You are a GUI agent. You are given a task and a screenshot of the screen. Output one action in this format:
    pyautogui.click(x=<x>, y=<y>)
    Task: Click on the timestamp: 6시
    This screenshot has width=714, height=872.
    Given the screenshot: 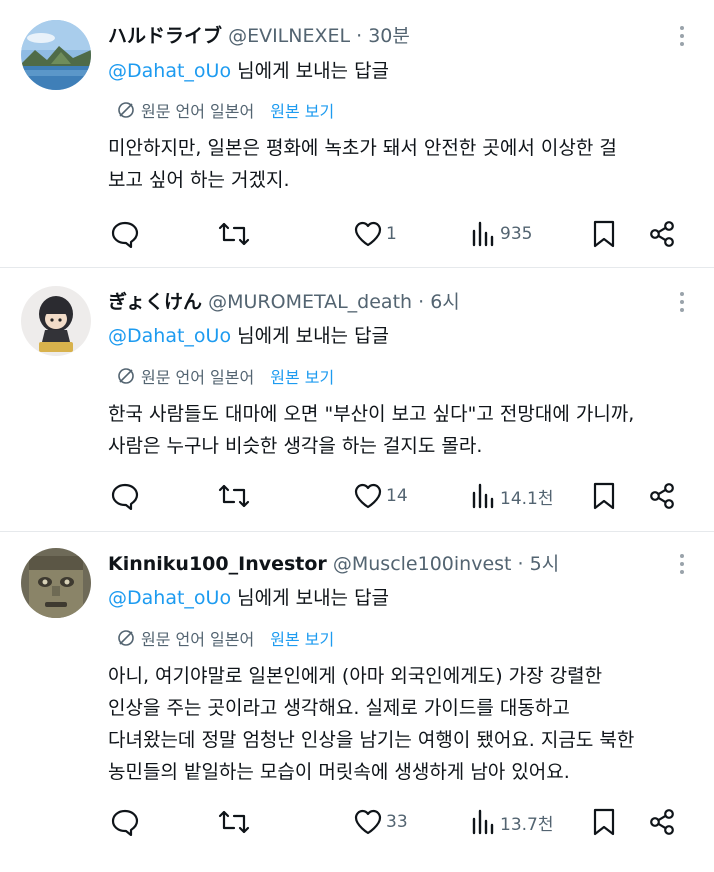 What is the action you would take?
    pyautogui.click(x=445, y=302)
    